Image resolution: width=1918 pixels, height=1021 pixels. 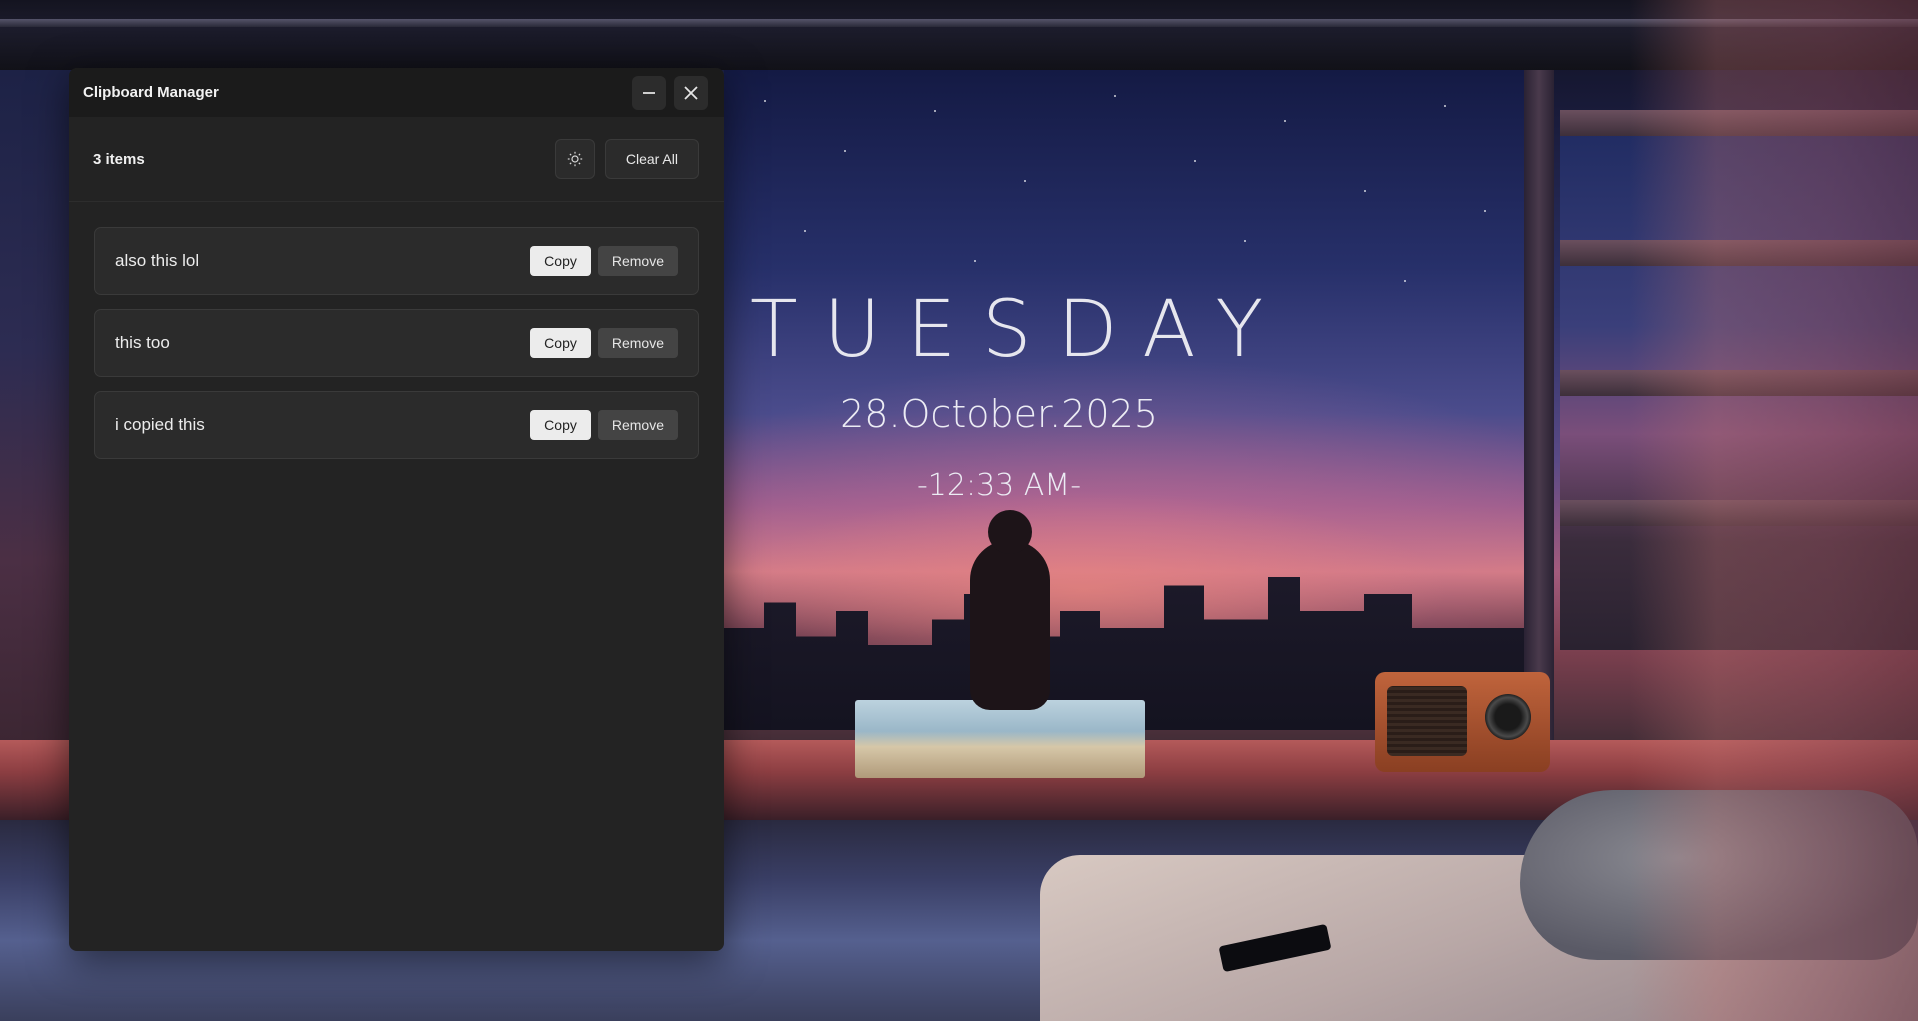 What do you see at coordinates (396, 159) in the screenshot?
I see `list-header: 3 items Clear All` at bounding box center [396, 159].